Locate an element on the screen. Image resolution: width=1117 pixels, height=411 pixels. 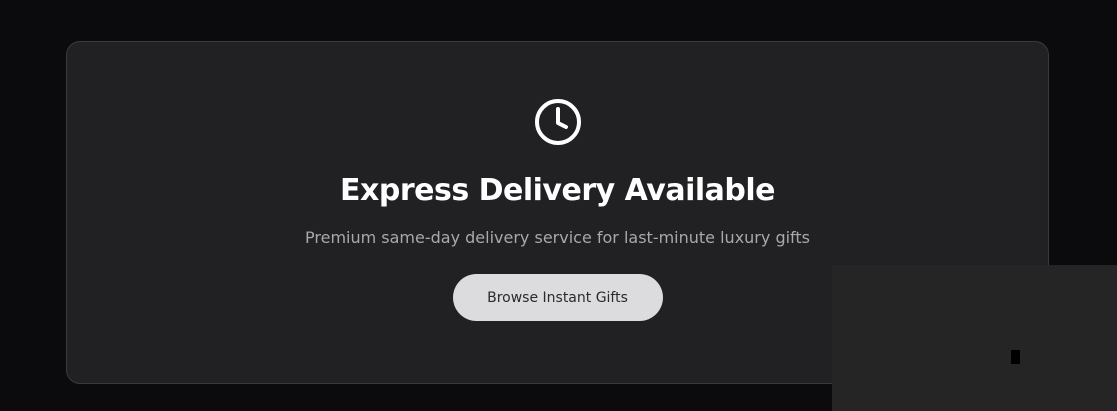
text-cursor is located at coordinates (1015, 357).